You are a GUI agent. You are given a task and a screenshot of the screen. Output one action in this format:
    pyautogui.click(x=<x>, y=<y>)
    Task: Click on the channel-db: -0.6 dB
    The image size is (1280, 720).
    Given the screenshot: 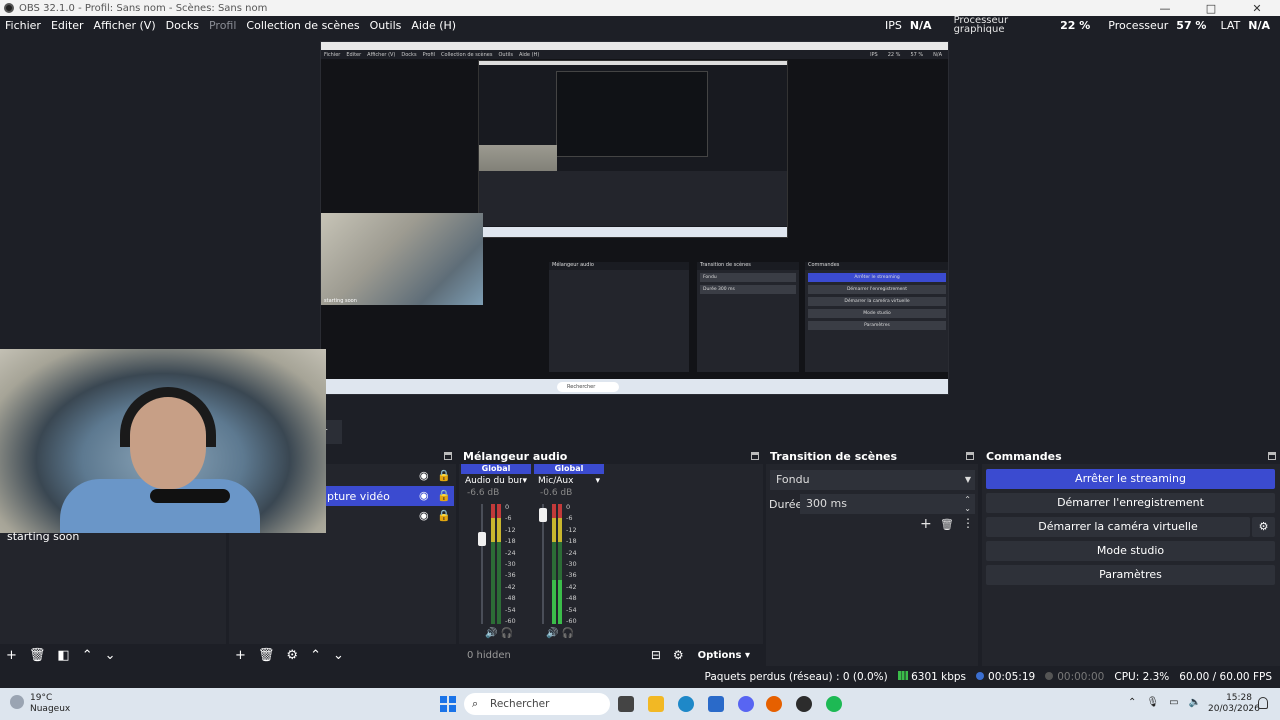 What is the action you would take?
    pyautogui.click(x=556, y=493)
    